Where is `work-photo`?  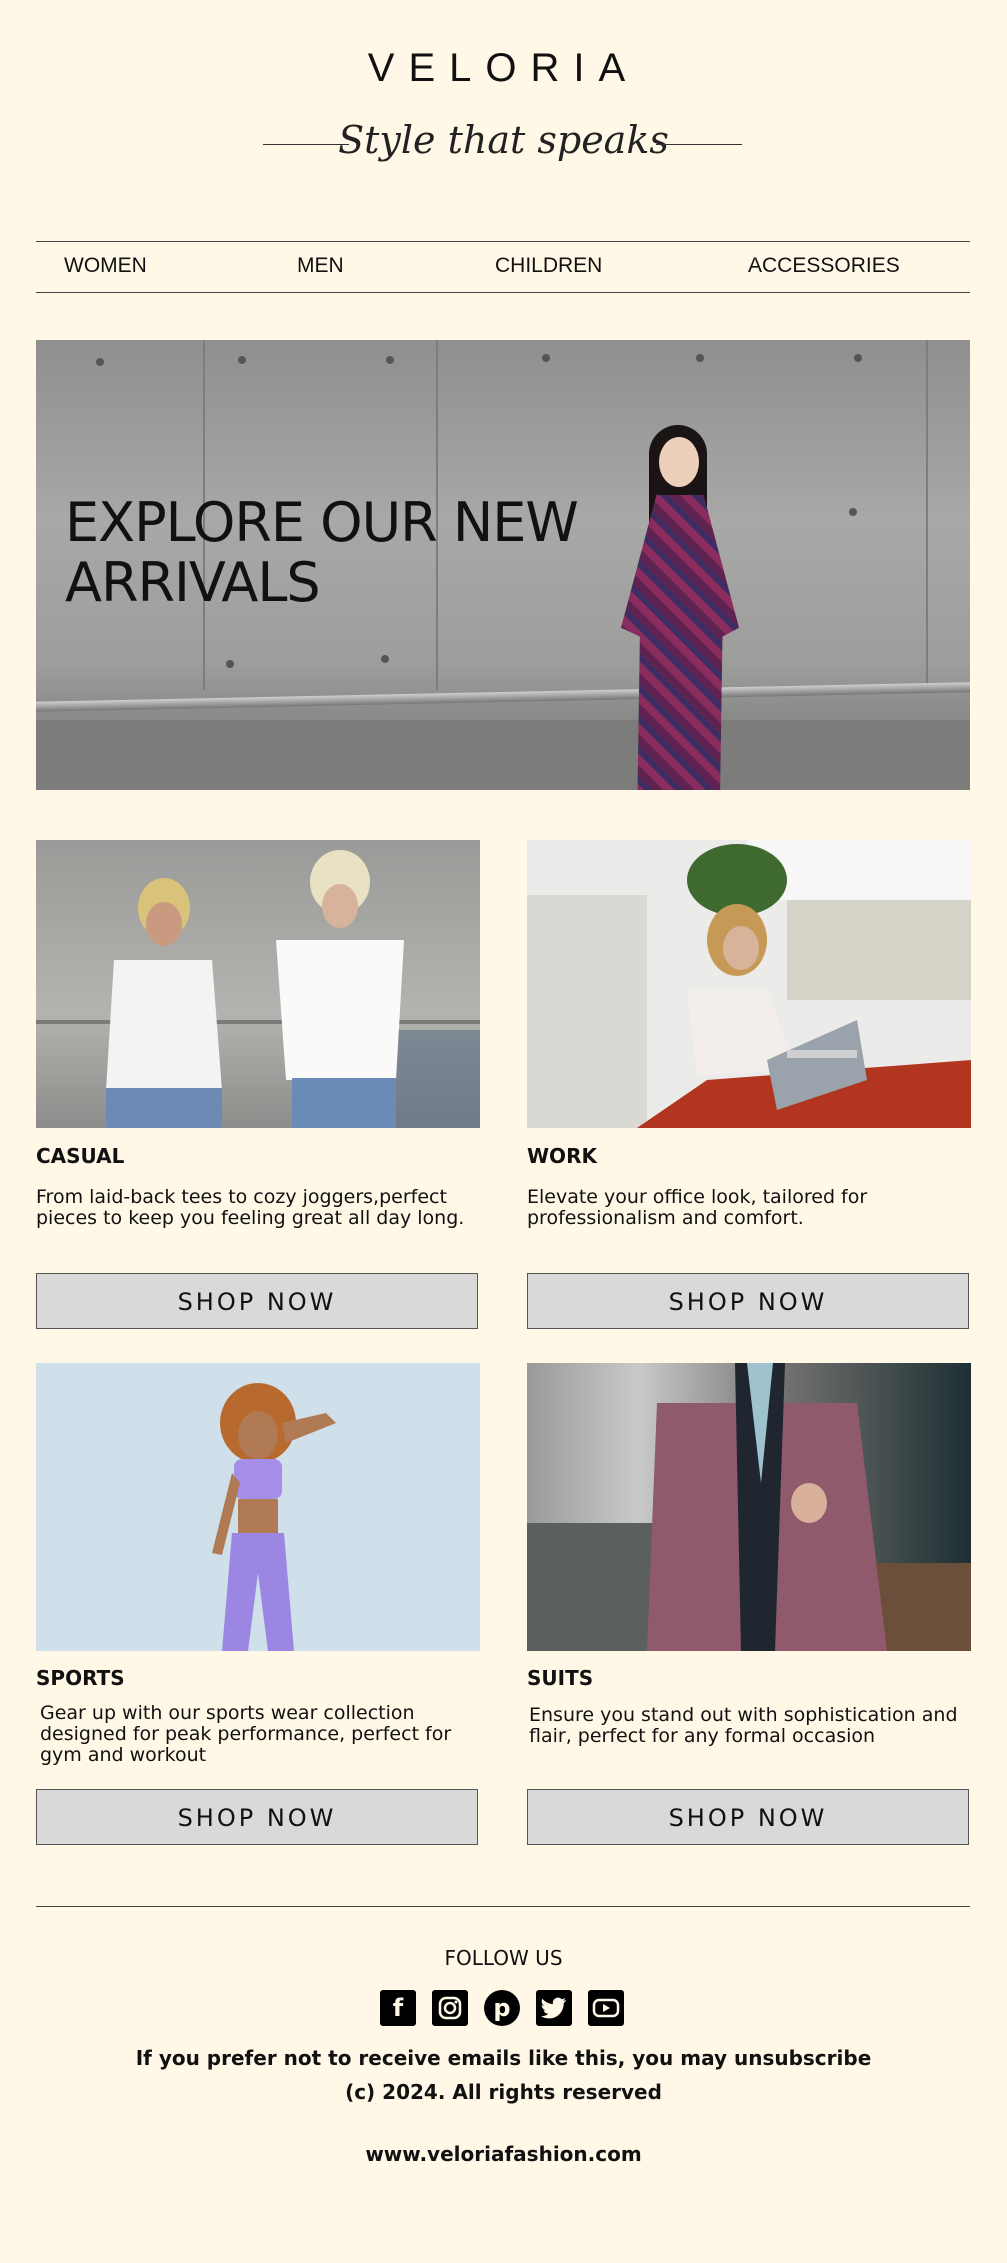
work-photo is located at coordinates (749, 984).